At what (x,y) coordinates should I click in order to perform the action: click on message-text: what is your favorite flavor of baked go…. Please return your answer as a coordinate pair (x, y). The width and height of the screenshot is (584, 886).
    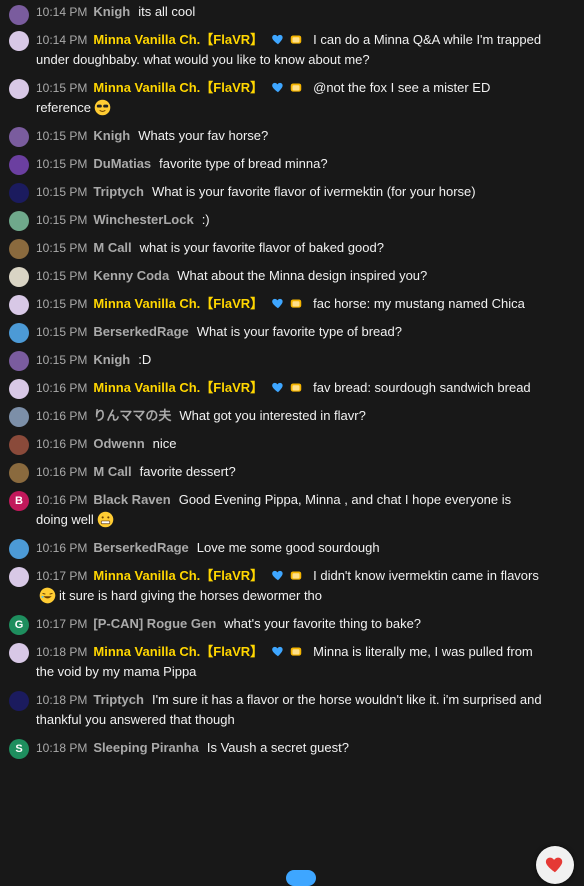
    Looking at the image, I should click on (261, 247).